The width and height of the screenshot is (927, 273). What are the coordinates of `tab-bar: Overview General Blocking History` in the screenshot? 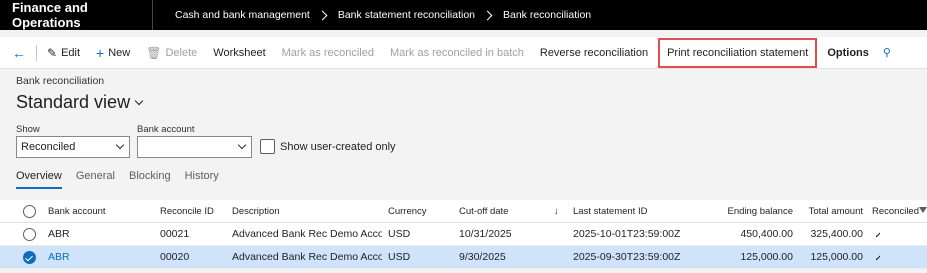 It's located at (124, 179).